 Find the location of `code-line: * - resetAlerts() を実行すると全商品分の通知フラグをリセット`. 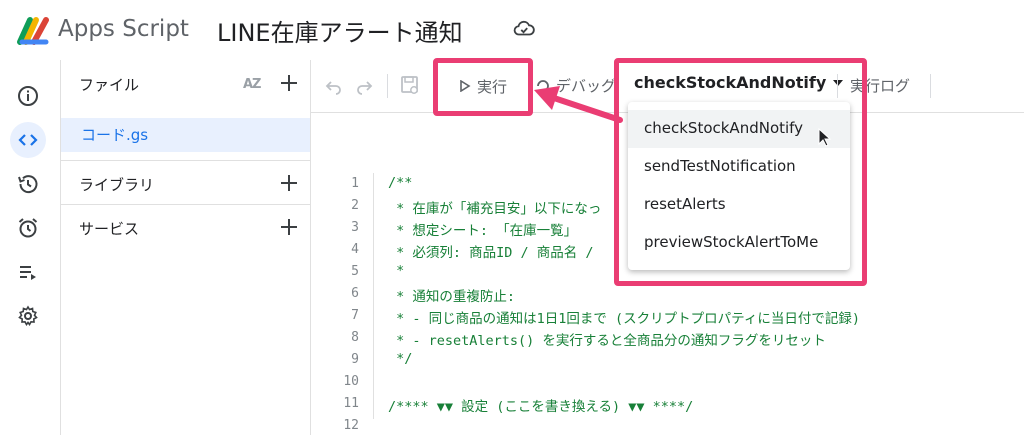

code-line: * - resetAlerts() を実行すると全商品分の通知フラグをリセット is located at coordinates (607, 341).